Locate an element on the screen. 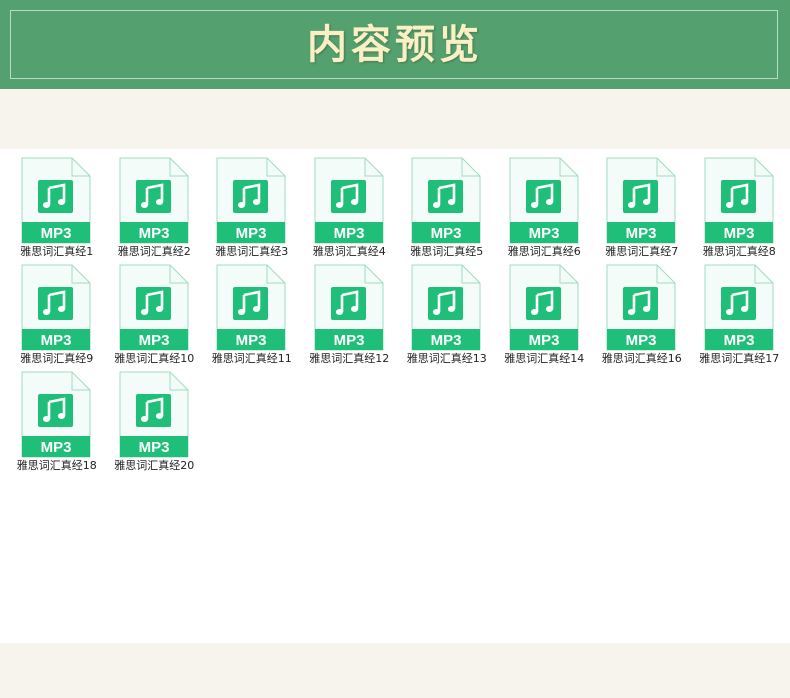 This screenshot has height=698, width=790. file-name: 雅思词汇真经18 is located at coordinates (56, 465).